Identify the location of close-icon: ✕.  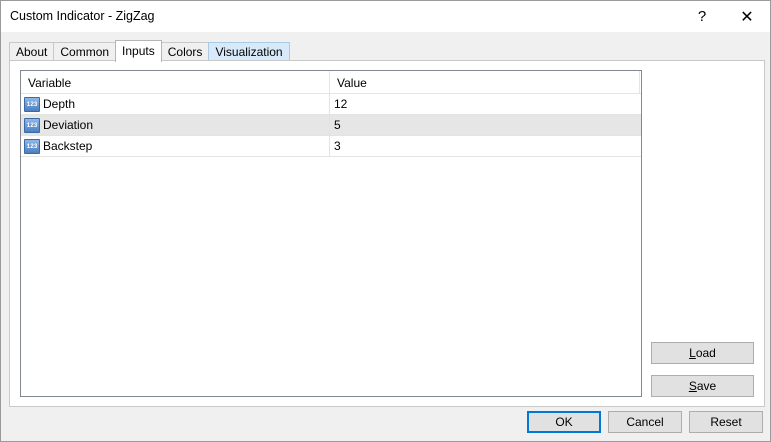
(747, 17).